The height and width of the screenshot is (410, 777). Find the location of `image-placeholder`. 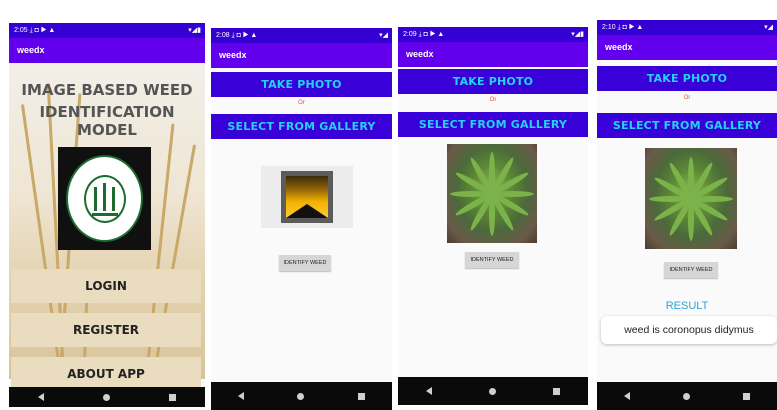

image-placeholder is located at coordinates (307, 197).